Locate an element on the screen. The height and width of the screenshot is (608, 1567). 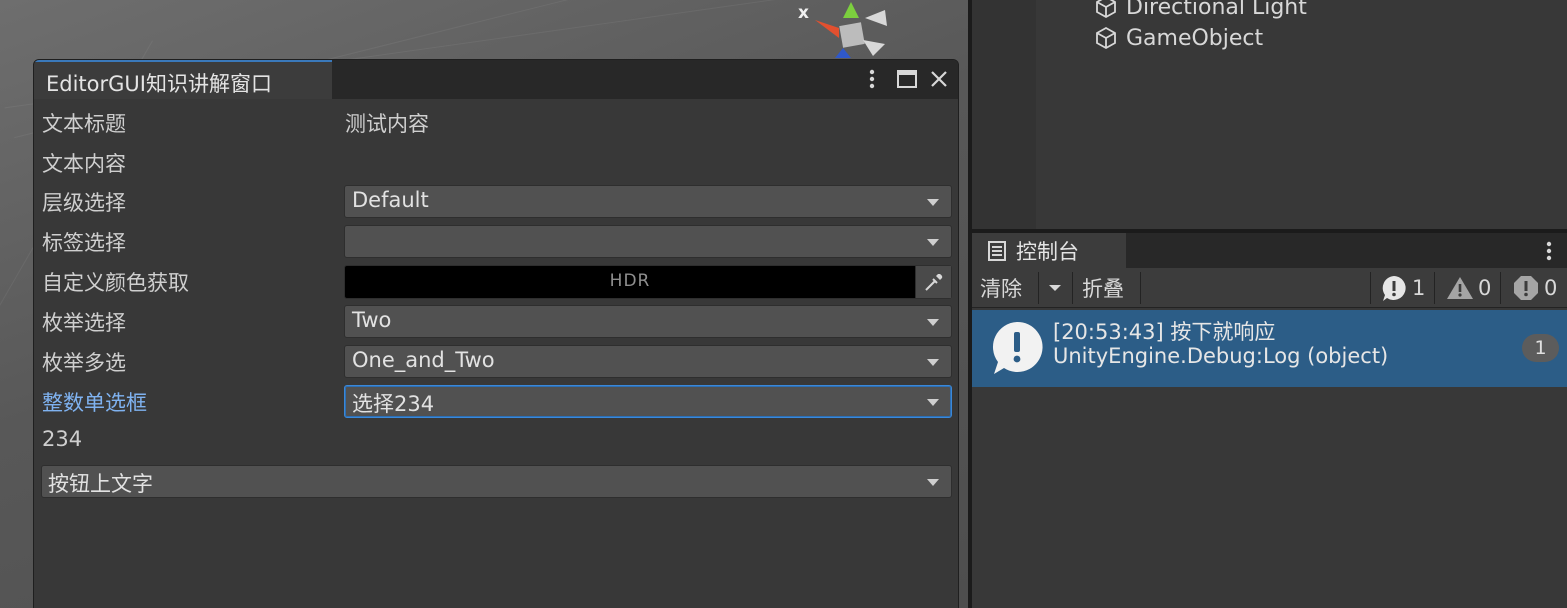
dropdown-button-label: 按钮上文字 is located at coordinates (100, 484).